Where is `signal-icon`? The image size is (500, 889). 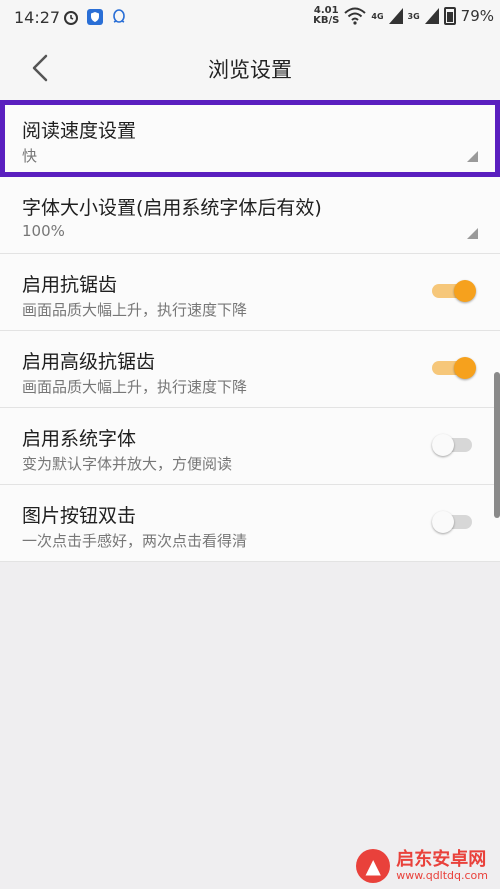
signal-icon is located at coordinates (395, 16).